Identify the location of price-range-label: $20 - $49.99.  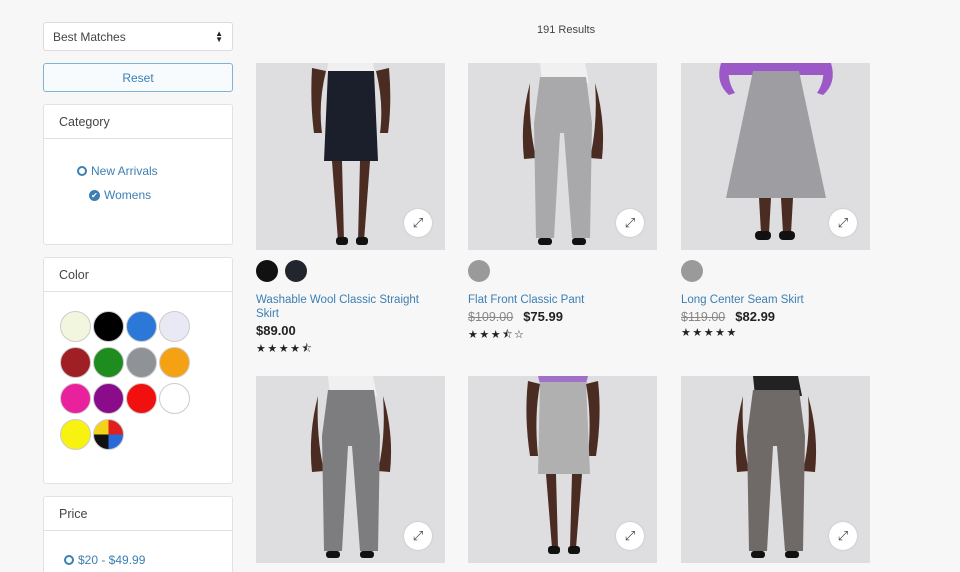
(112, 560).